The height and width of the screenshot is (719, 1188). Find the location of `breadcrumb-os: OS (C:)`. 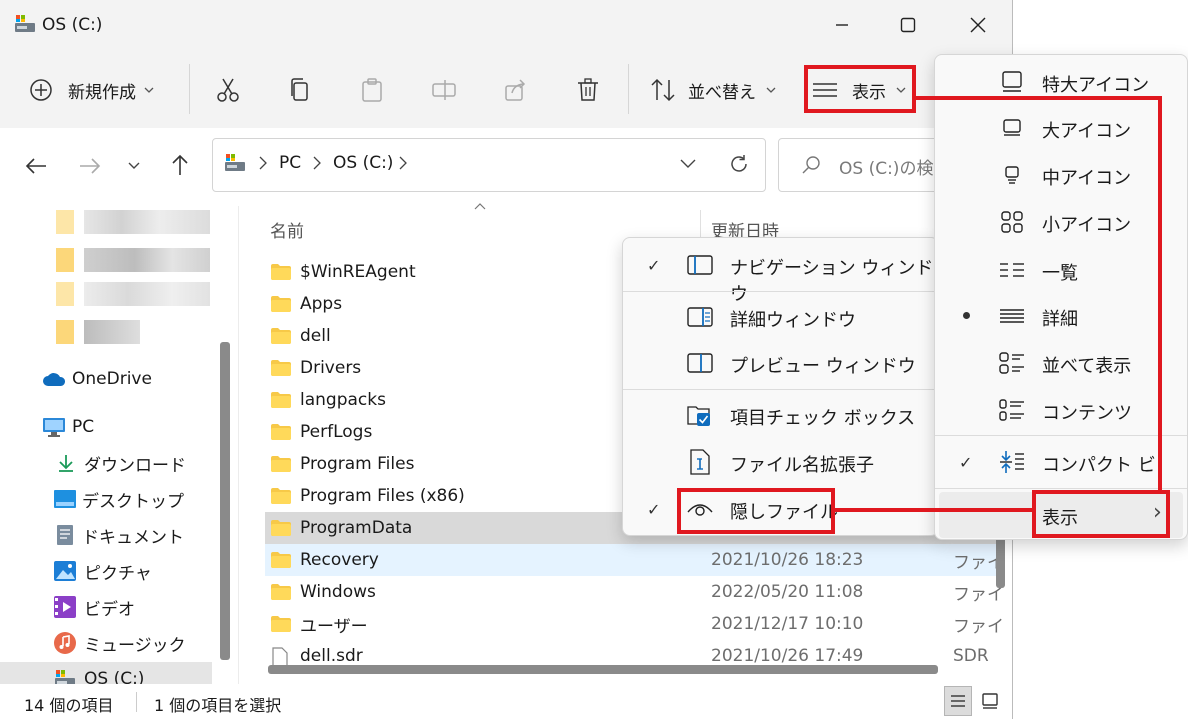

breadcrumb-os: OS (C:) is located at coordinates (363, 163).